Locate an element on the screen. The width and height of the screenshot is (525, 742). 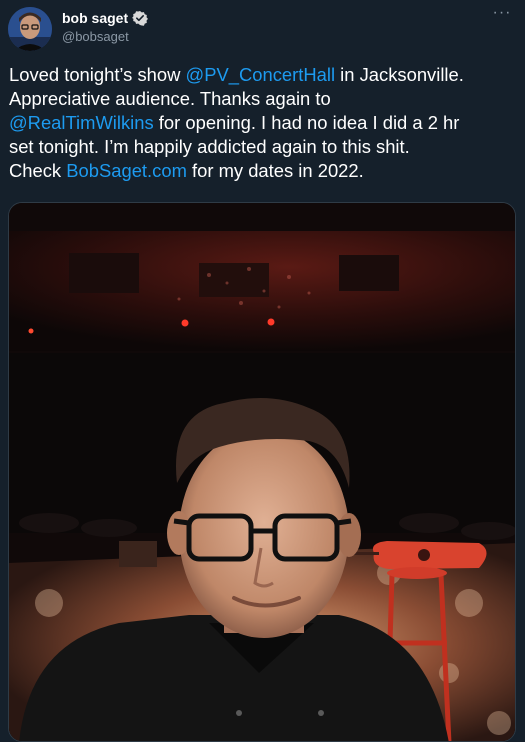
mention-pv-concerthall-link: @PV_ConcertHall is located at coordinates (261, 74).